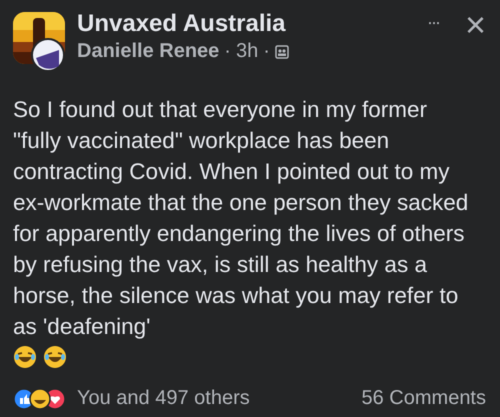  I want to click on avatar-icon, so click(48, 55).